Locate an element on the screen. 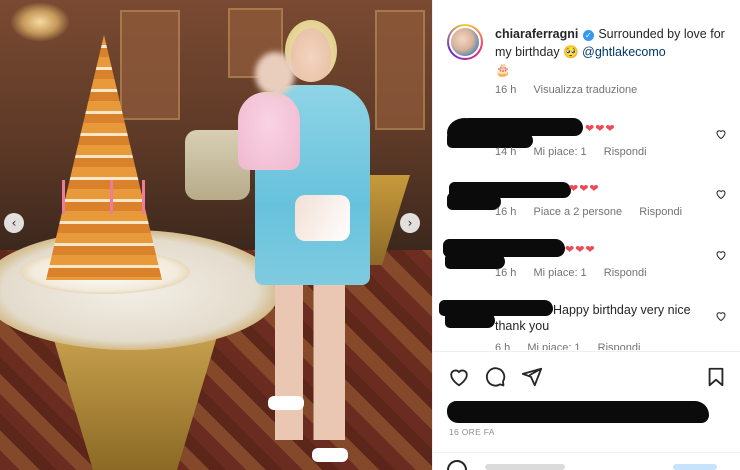 Image resolution: width=740 pixels, height=470 pixels. save-bookmark-icon is located at coordinates (716, 377).